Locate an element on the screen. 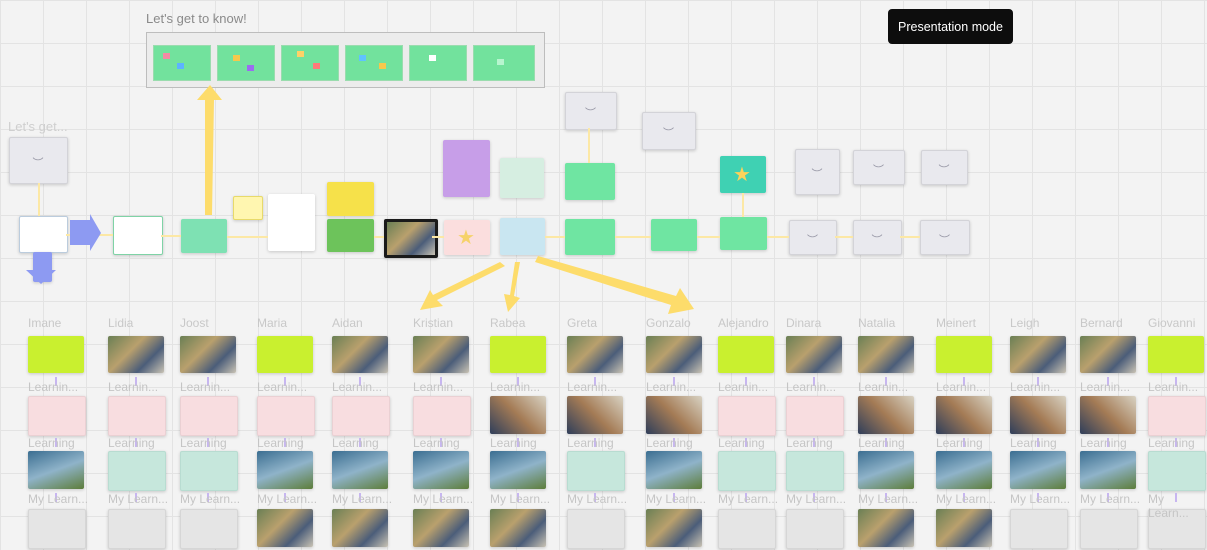 Image resolution: width=1207 pixels, height=550 pixels. star-card-teal: ★ is located at coordinates (743, 174).